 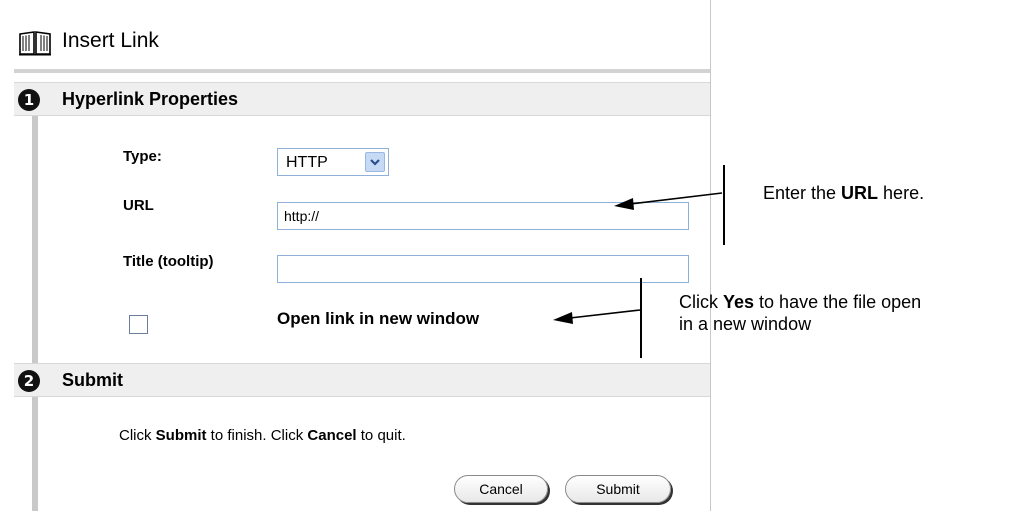 What do you see at coordinates (638, 258) in the screenshot?
I see `callout-arrows` at bounding box center [638, 258].